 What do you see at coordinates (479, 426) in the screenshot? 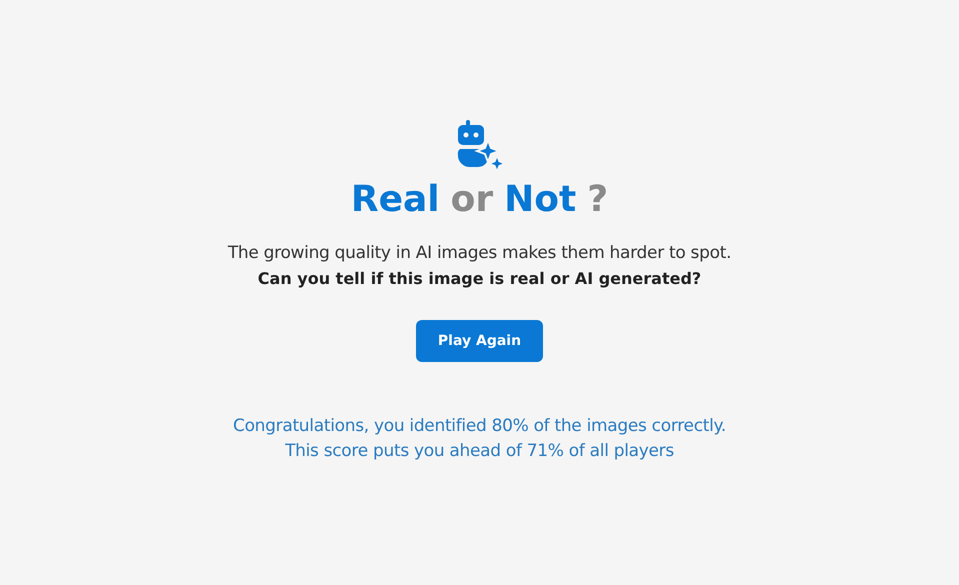
I see `result-text: Congratulations, you identified 80% of the images correctly.` at bounding box center [479, 426].